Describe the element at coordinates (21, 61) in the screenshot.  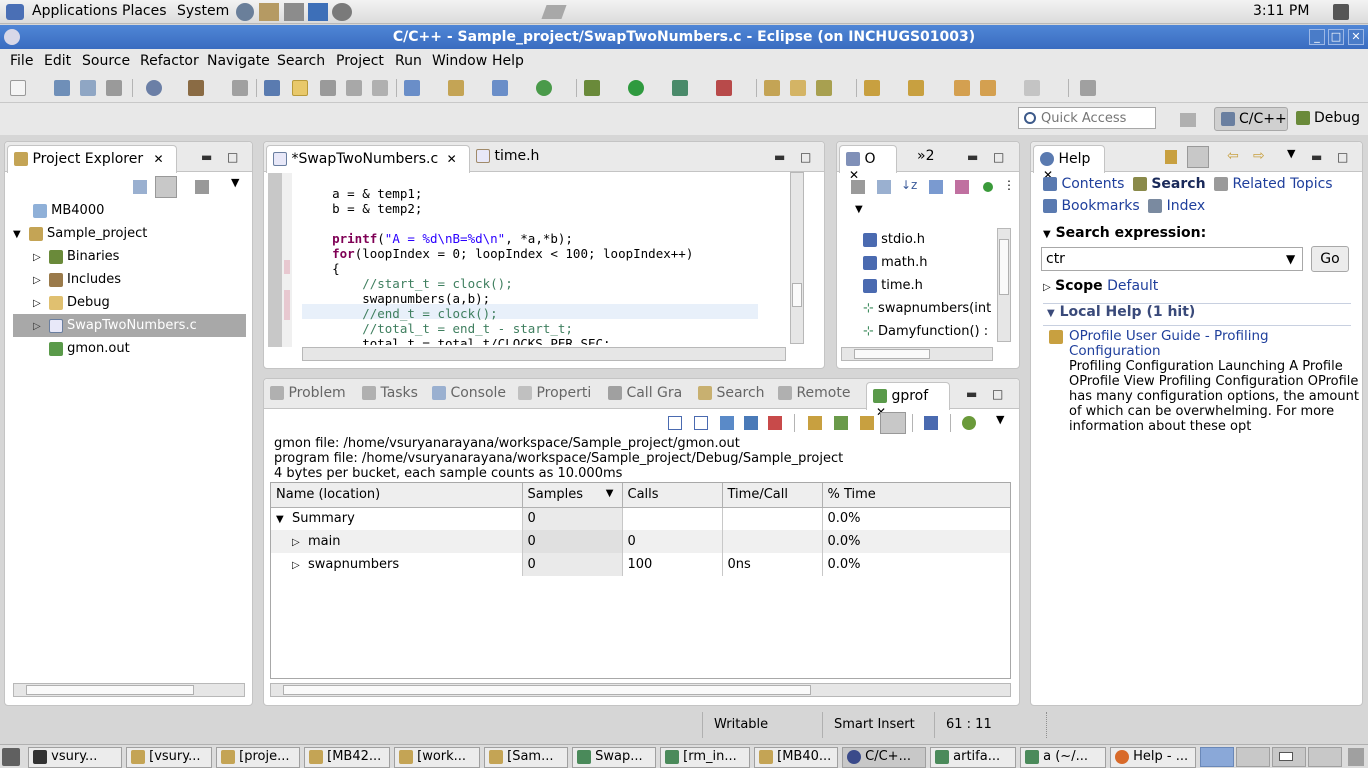
I see `menu-file: File` at that location.